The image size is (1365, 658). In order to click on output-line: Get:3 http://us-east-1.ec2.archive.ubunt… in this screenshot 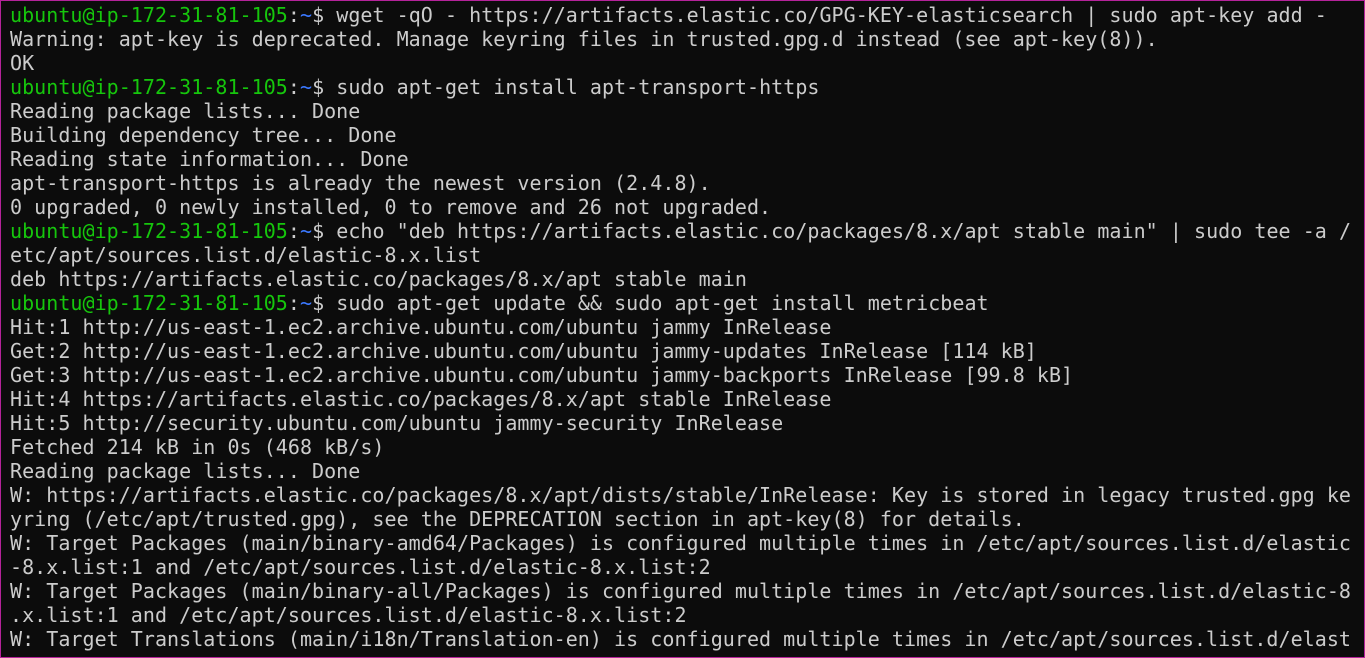, I will do `click(542, 375)`.